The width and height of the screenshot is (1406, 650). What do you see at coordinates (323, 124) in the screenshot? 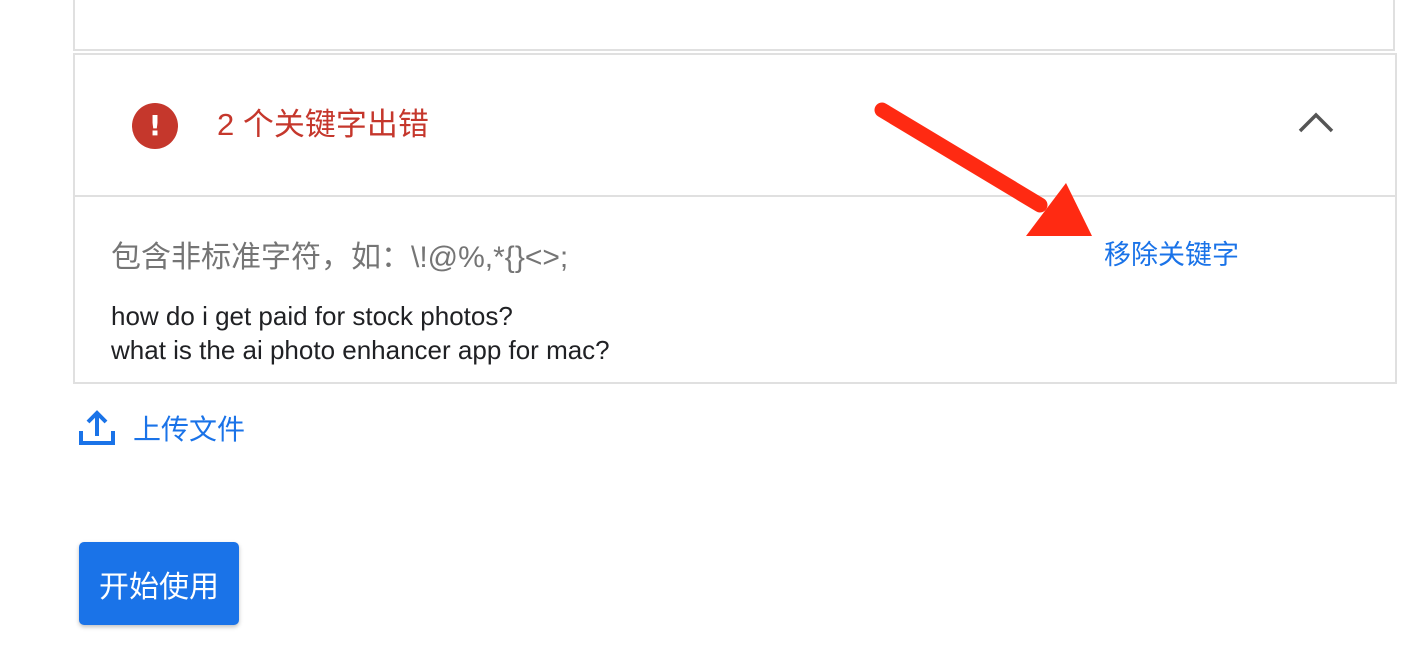
I see `error-title: 2 个关键字出错` at bounding box center [323, 124].